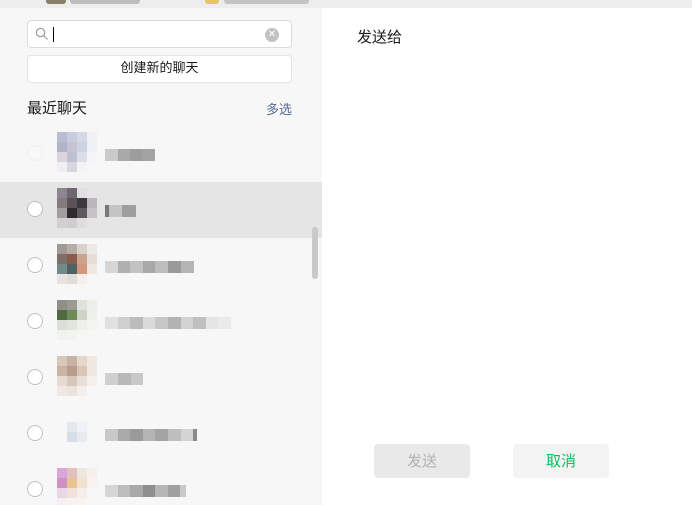  I want to click on search-icon, so click(41, 33).